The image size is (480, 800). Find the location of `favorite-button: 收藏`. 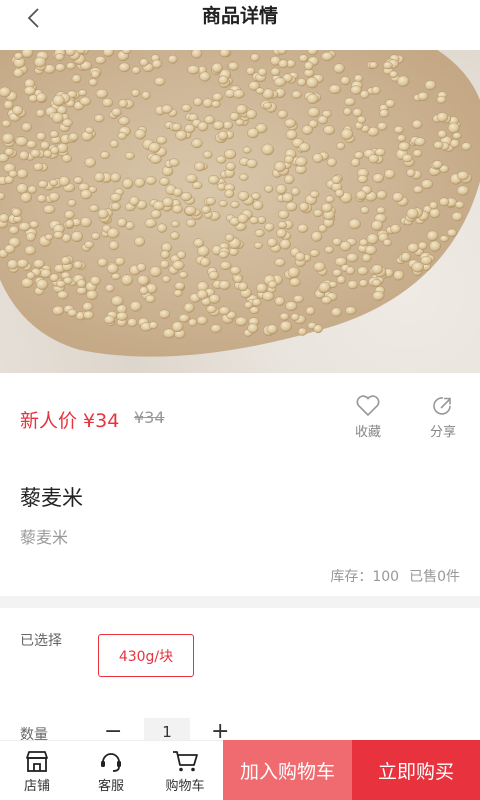

favorite-button: 收藏 is located at coordinates (368, 417).